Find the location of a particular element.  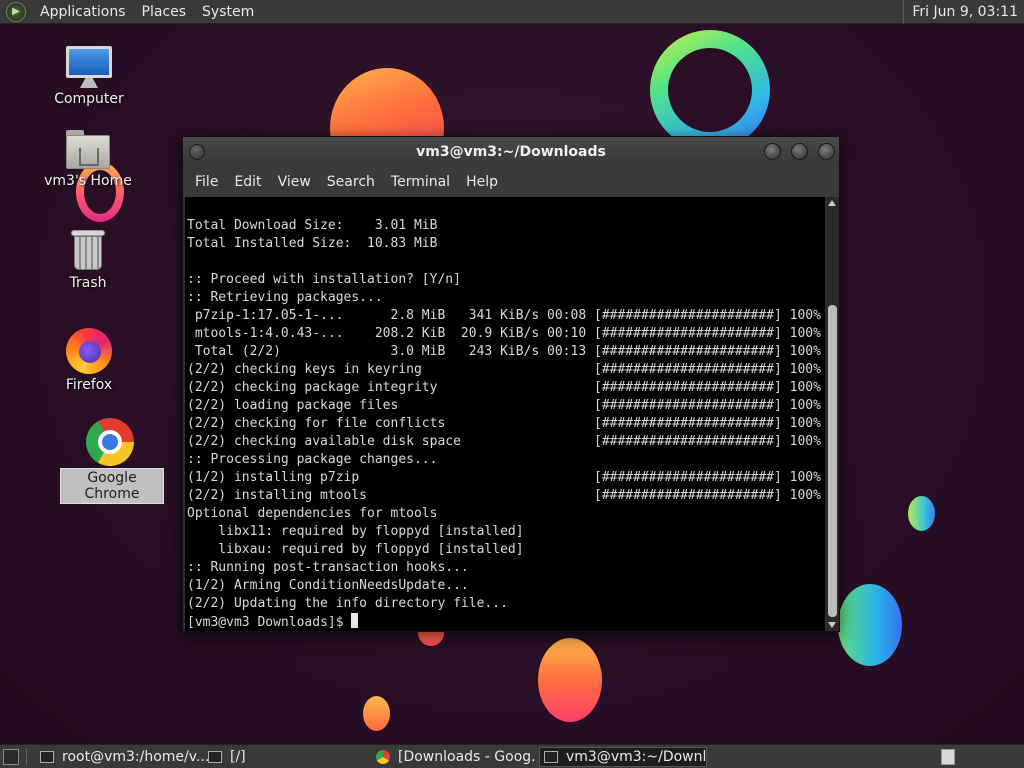

terminal-line: libx11: required by floppyd [installed] is located at coordinates (355, 531).